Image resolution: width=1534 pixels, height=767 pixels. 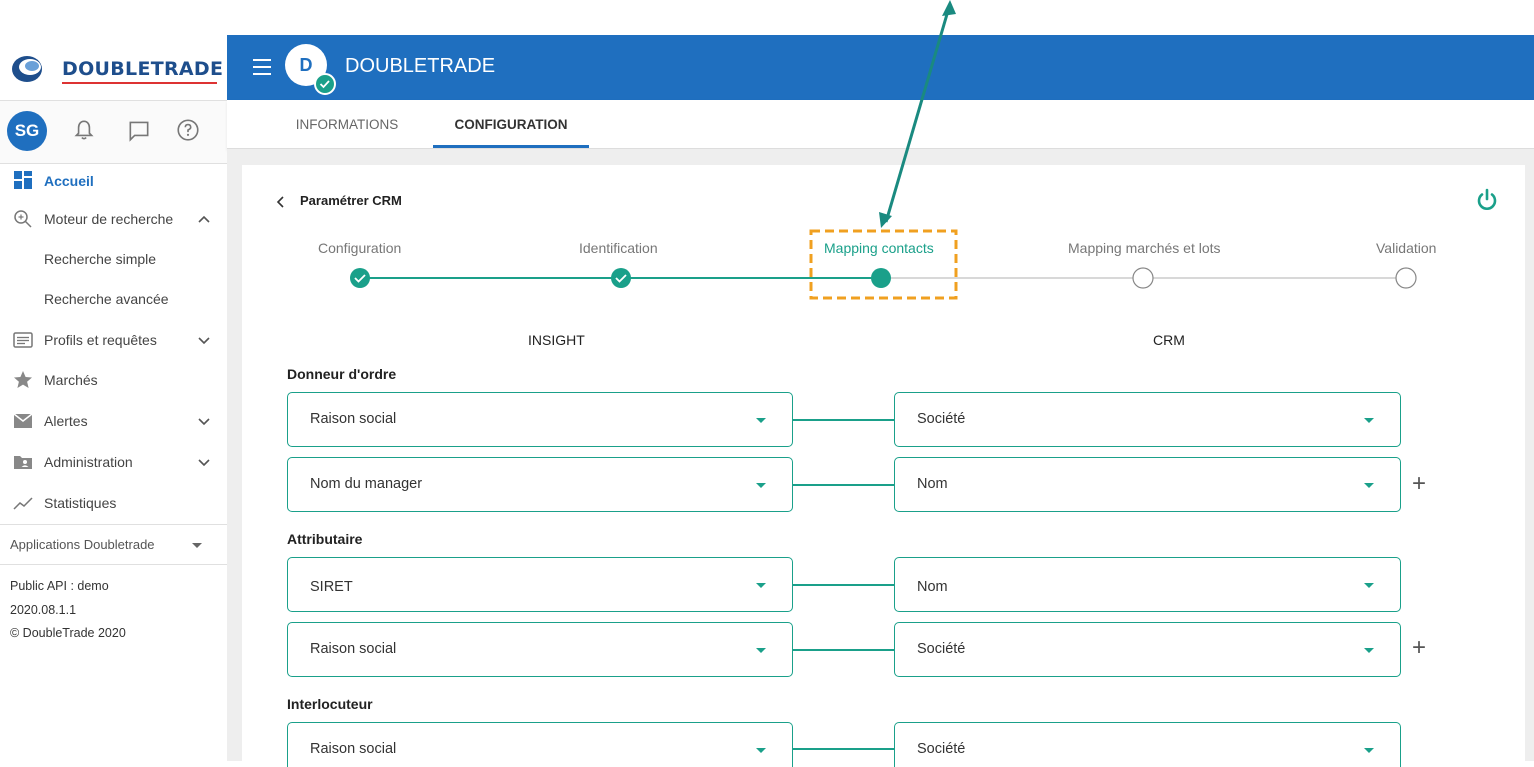 I want to click on sidebar-item-label: Alertes, so click(x=66, y=421).